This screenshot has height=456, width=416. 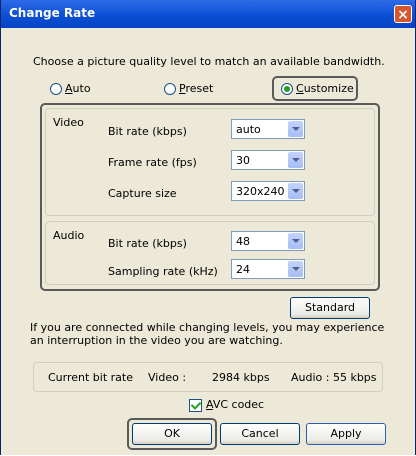 I want to click on capture-size-select: 320x240, so click(x=268, y=191).